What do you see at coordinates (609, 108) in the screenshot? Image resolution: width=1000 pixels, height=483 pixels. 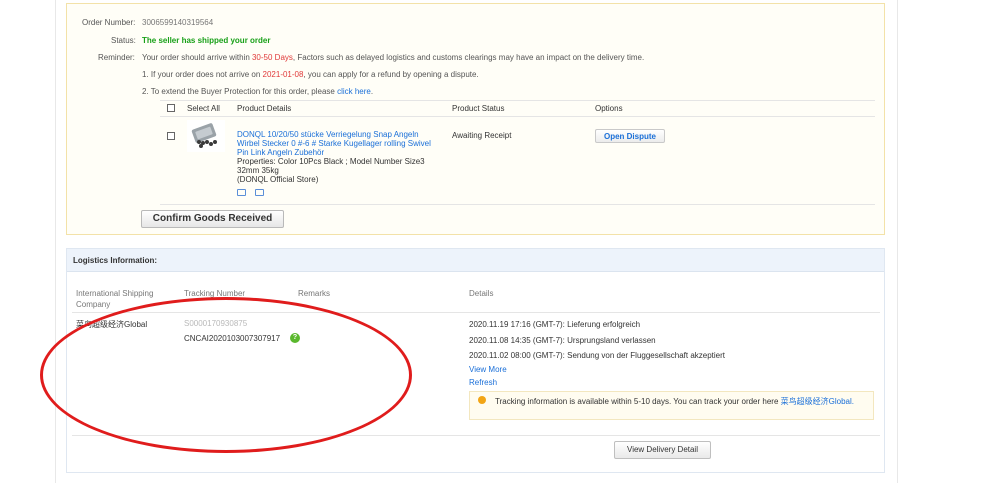 I see `col-header-options: Options` at bounding box center [609, 108].